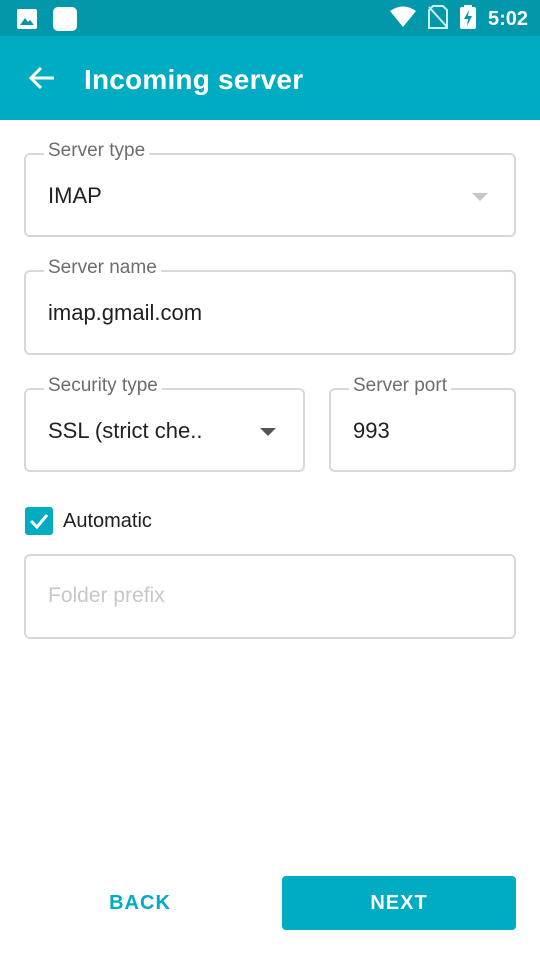 The height and width of the screenshot is (960, 540). What do you see at coordinates (270, 188) in the screenshot?
I see `server-type-dropdown: Server type IMAP` at bounding box center [270, 188].